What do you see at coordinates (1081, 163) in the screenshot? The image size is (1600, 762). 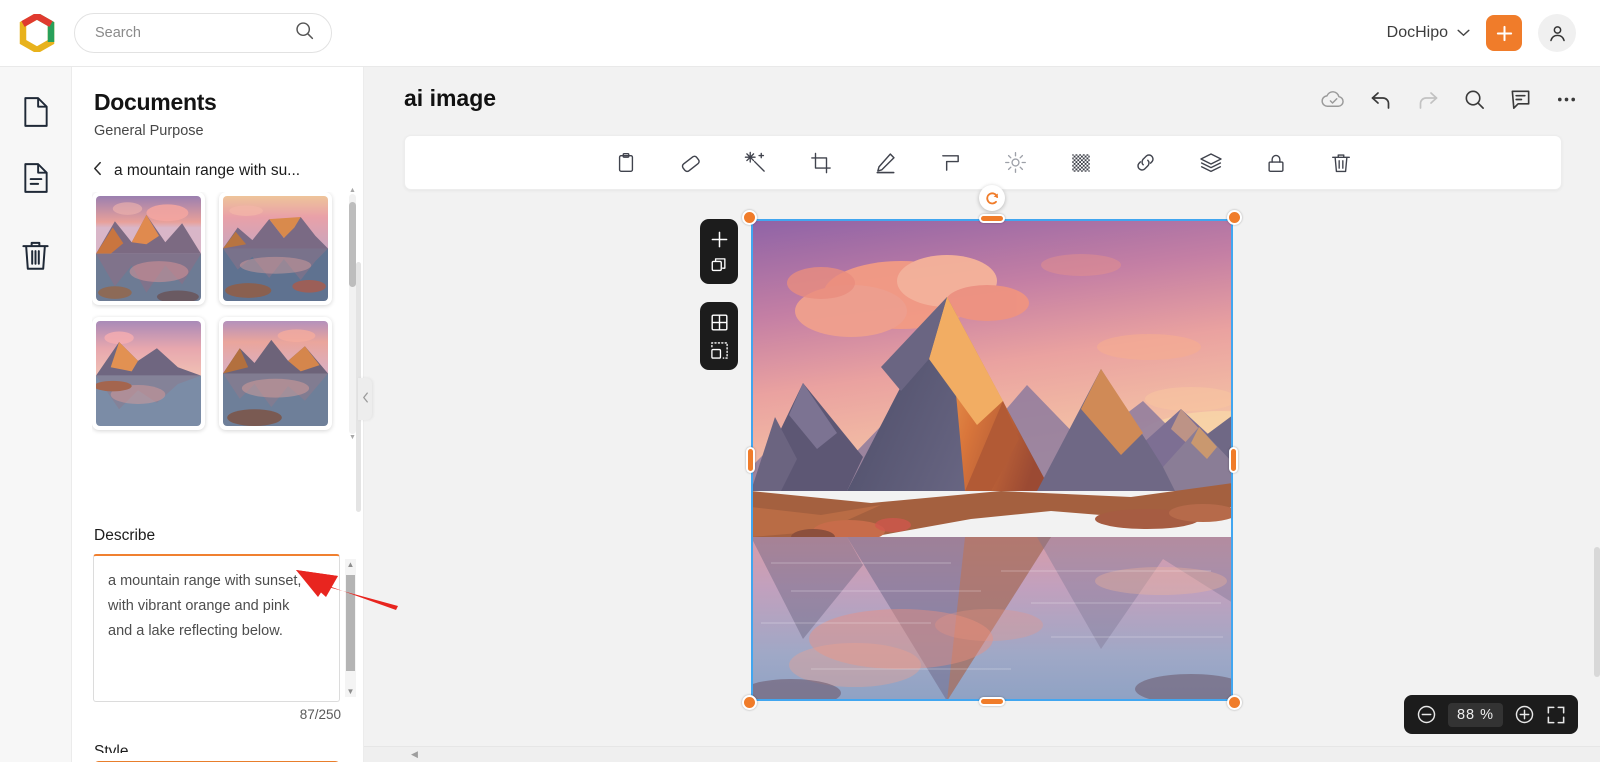 I see `transparency-icon` at bounding box center [1081, 163].